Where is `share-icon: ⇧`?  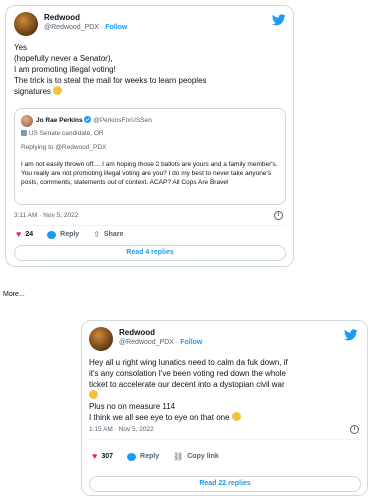 share-icon: ⇧ is located at coordinates (96, 234).